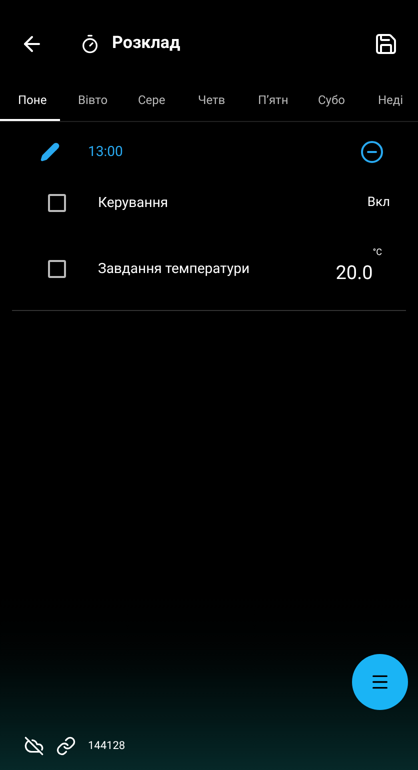 The width and height of the screenshot is (418, 770). Describe the element at coordinates (133, 203) in the screenshot. I see `row-label: Керування` at that location.